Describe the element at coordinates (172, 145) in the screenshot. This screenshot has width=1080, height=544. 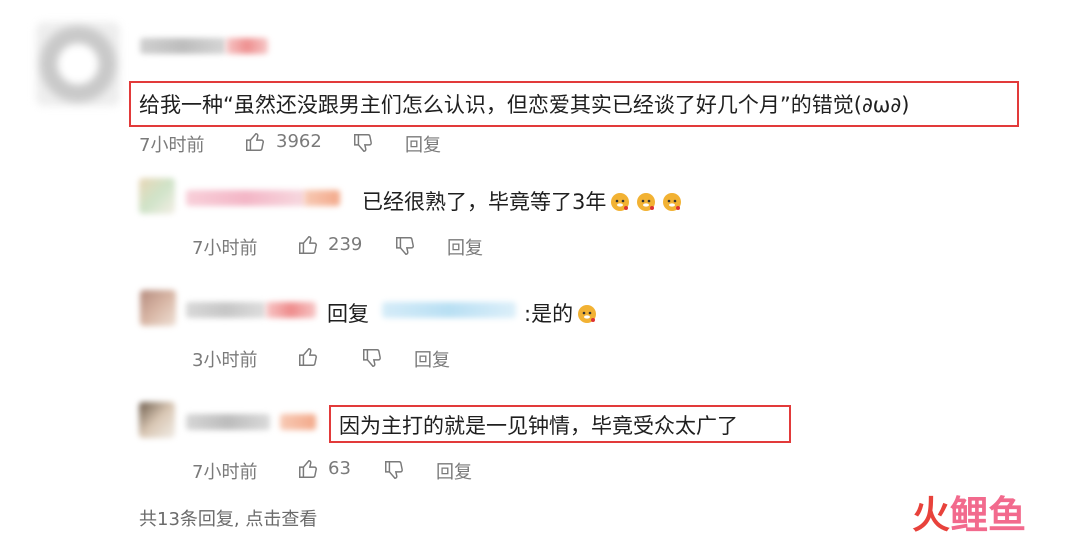
I see `comment-time: 7小时前` at that location.